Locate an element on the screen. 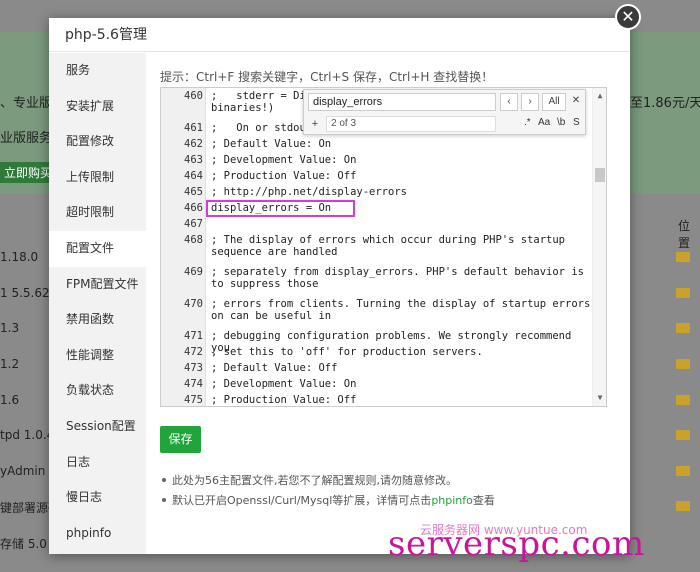 This screenshot has height=572, width=700. line-number: 471 is located at coordinates (193, 336).